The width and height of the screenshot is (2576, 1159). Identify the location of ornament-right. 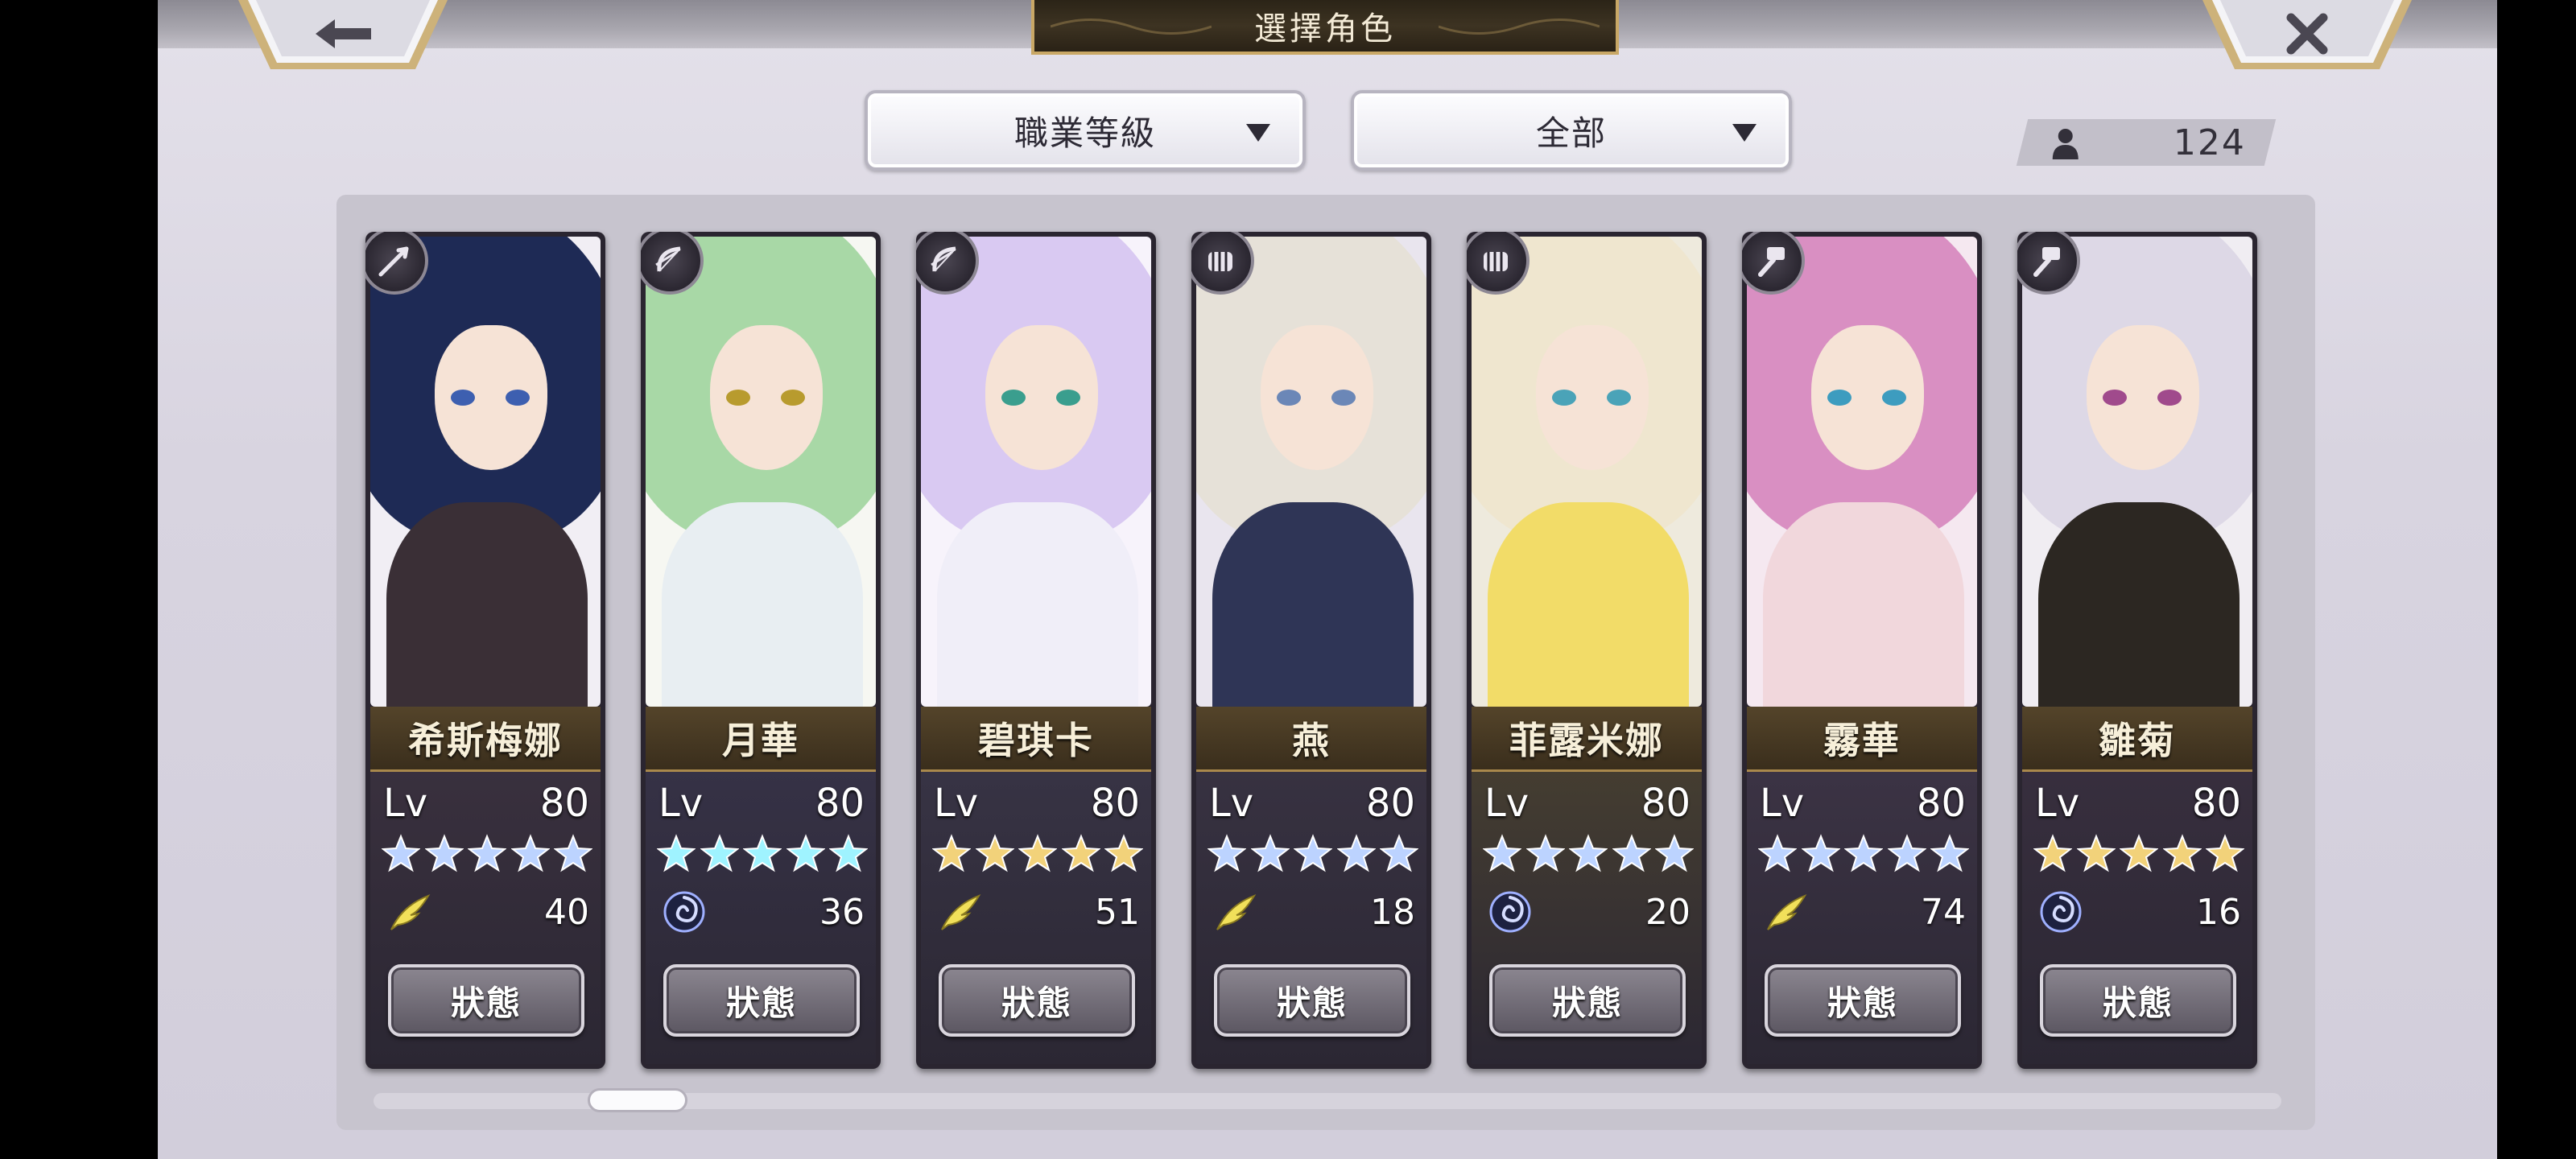
(1519, 27).